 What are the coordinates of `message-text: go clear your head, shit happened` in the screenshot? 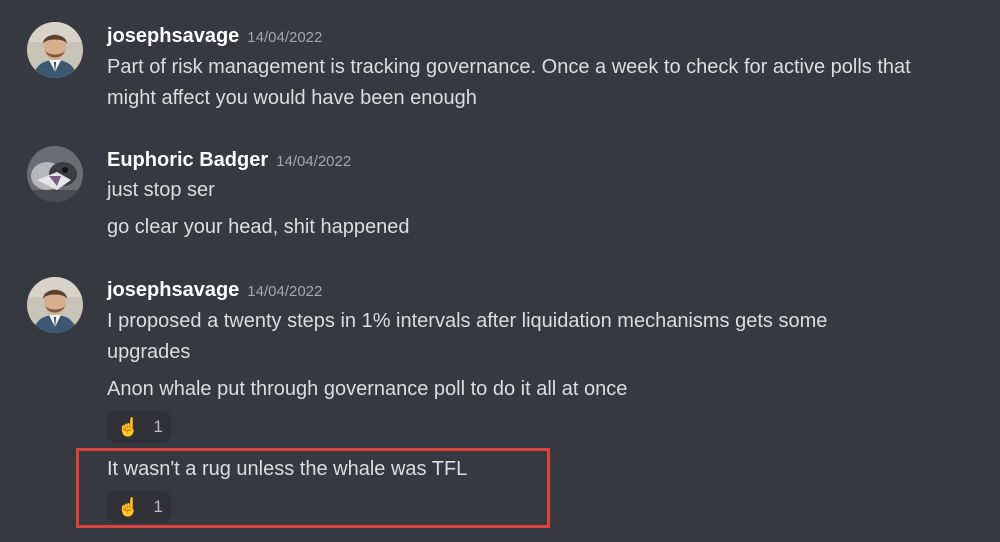 It's located at (258, 227).